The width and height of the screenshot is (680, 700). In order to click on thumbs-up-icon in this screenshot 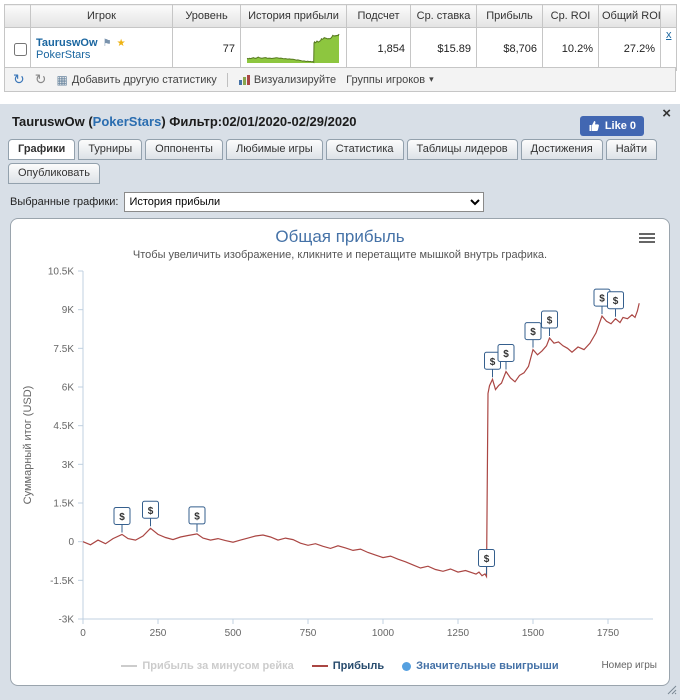, I will do `click(594, 126)`.